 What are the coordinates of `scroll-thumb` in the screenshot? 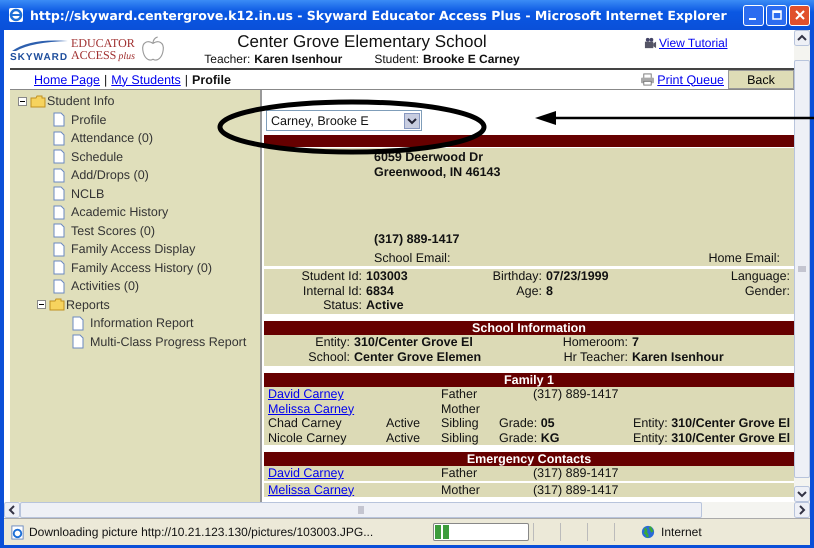 It's located at (361, 510).